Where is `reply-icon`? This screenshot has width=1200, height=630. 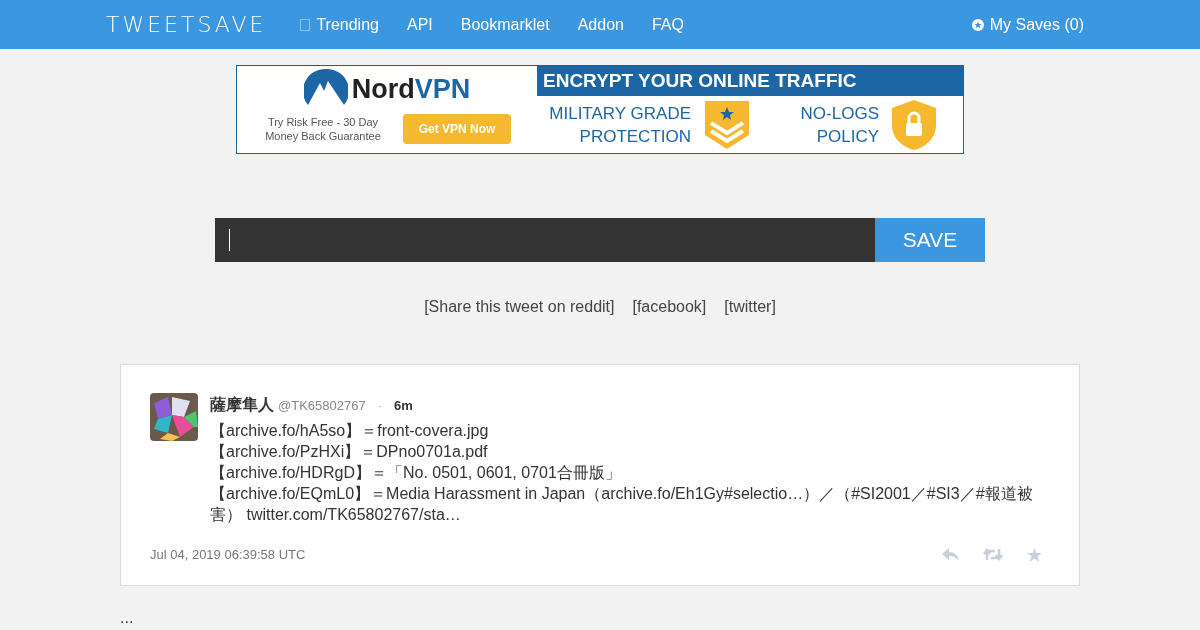 reply-icon is located at coordinates (950, 555).